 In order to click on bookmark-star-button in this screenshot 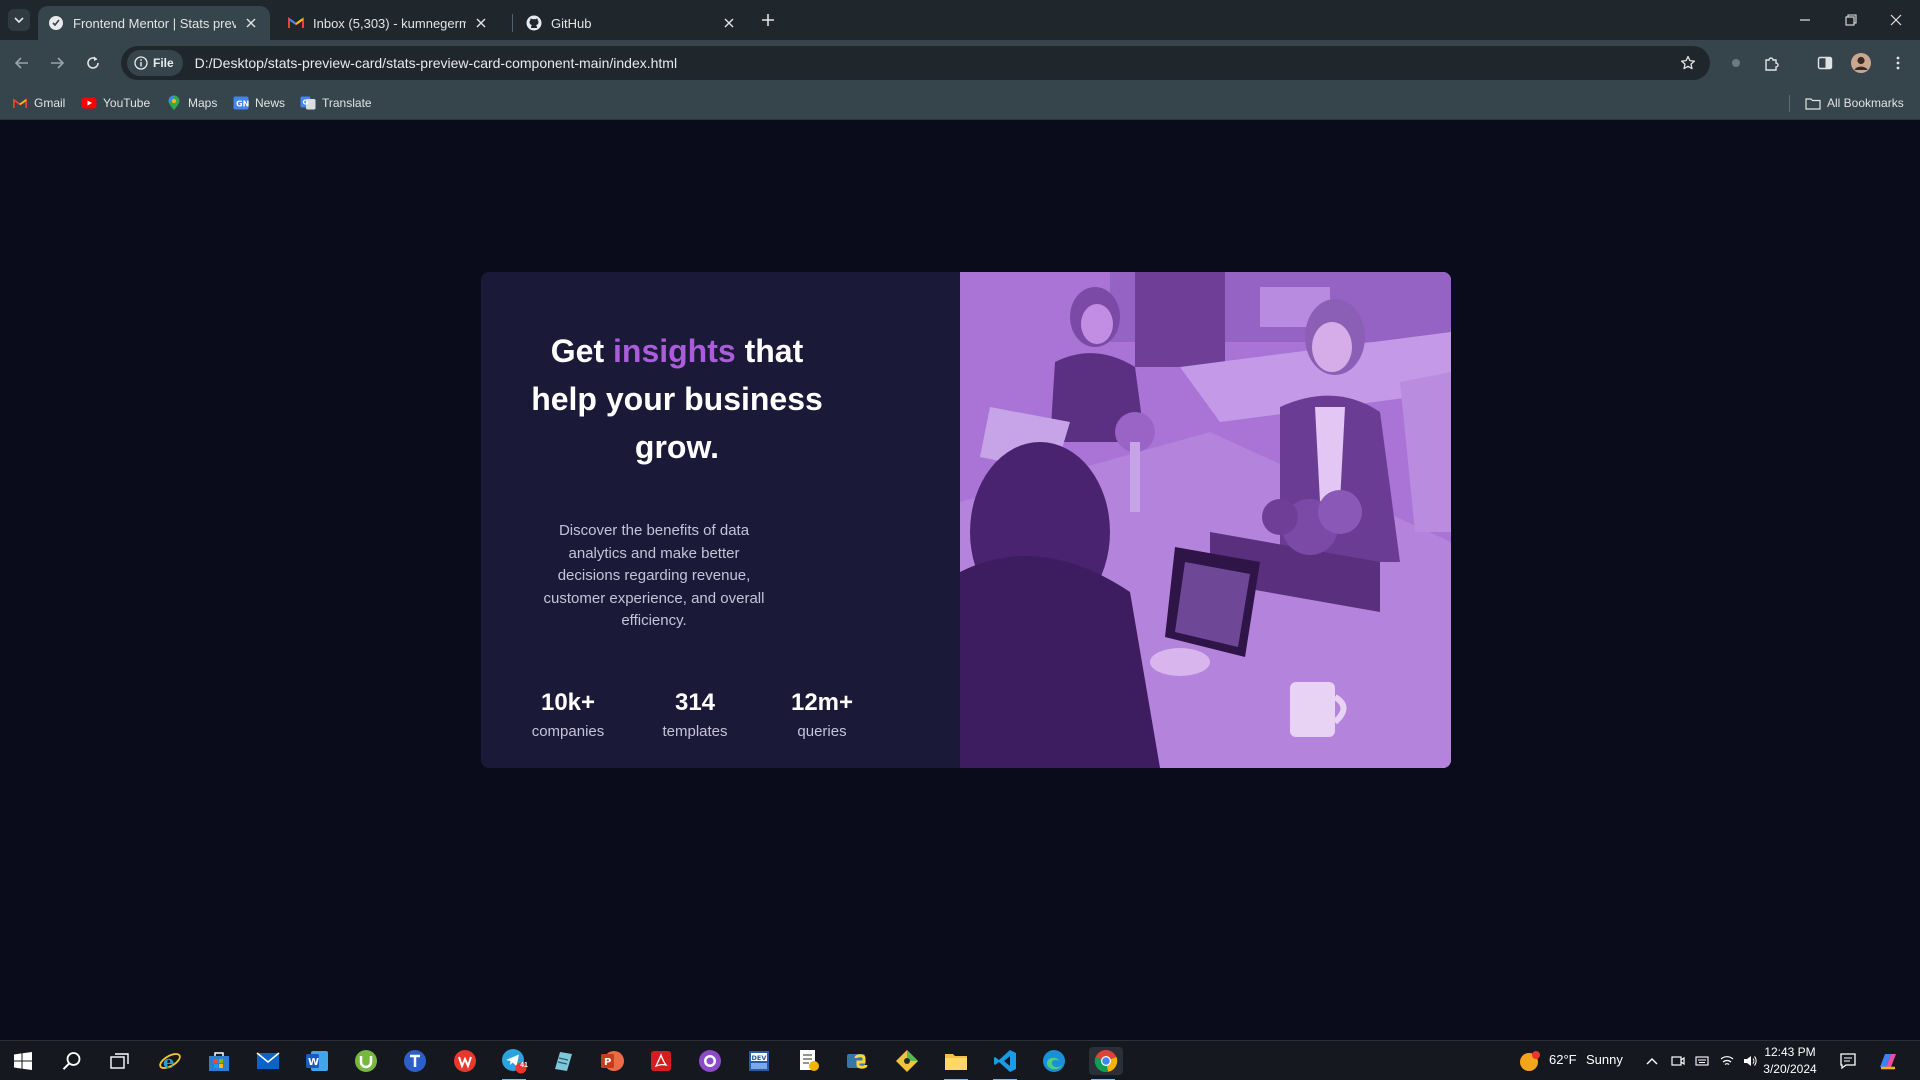, I will do `click(1688, 63)`.